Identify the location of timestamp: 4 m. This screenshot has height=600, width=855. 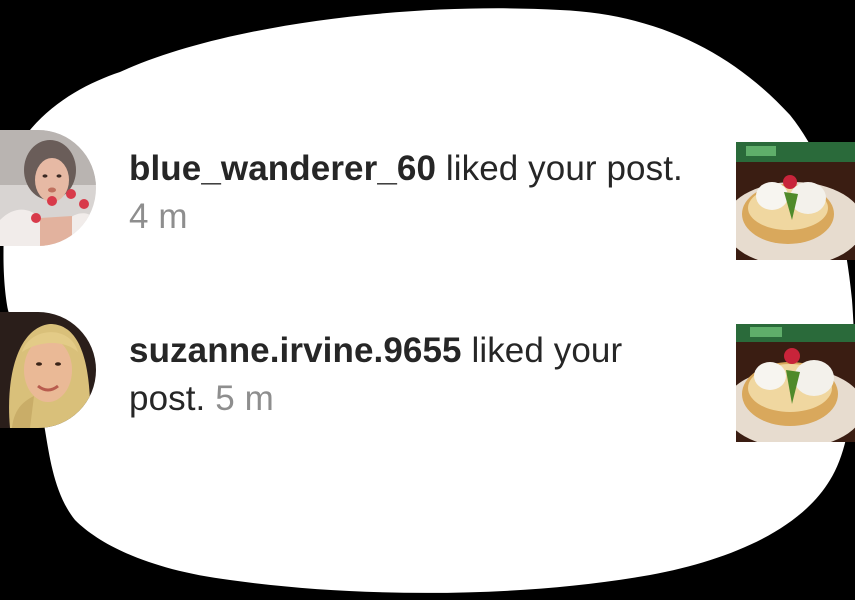
(158, 216).